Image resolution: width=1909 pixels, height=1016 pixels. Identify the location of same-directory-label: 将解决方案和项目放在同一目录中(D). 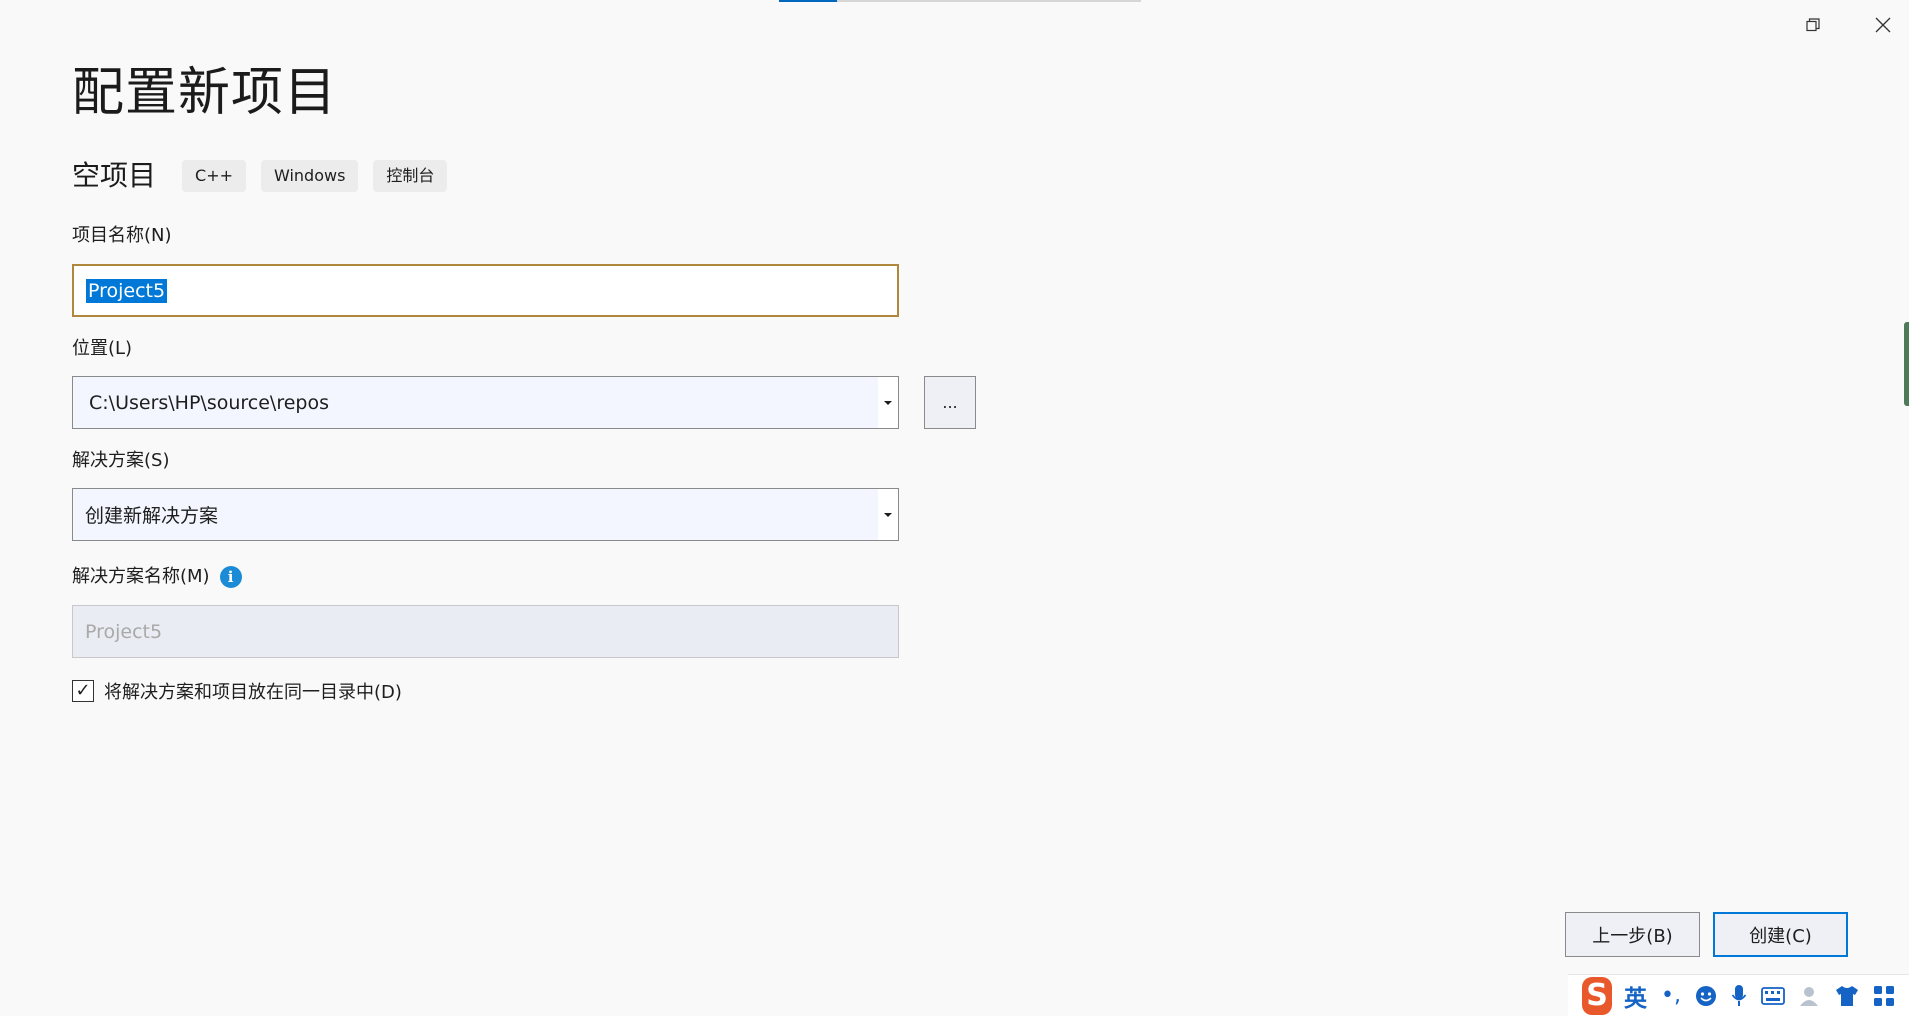
(253, 692).